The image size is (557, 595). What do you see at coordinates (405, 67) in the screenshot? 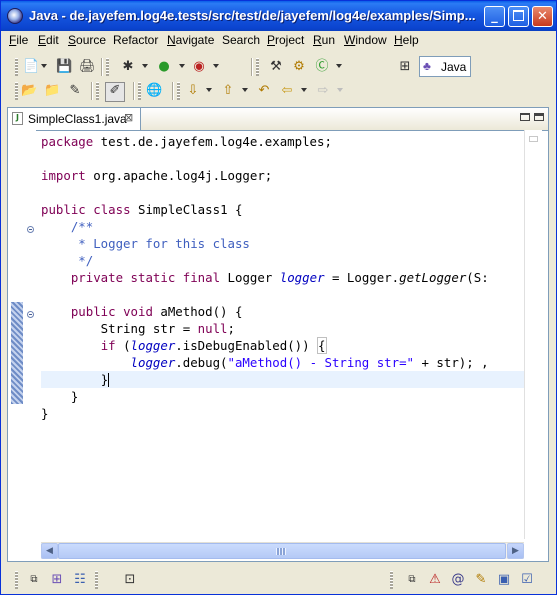
I see `open-perspective-icon: ⊞` at bounding box center [405, 67].